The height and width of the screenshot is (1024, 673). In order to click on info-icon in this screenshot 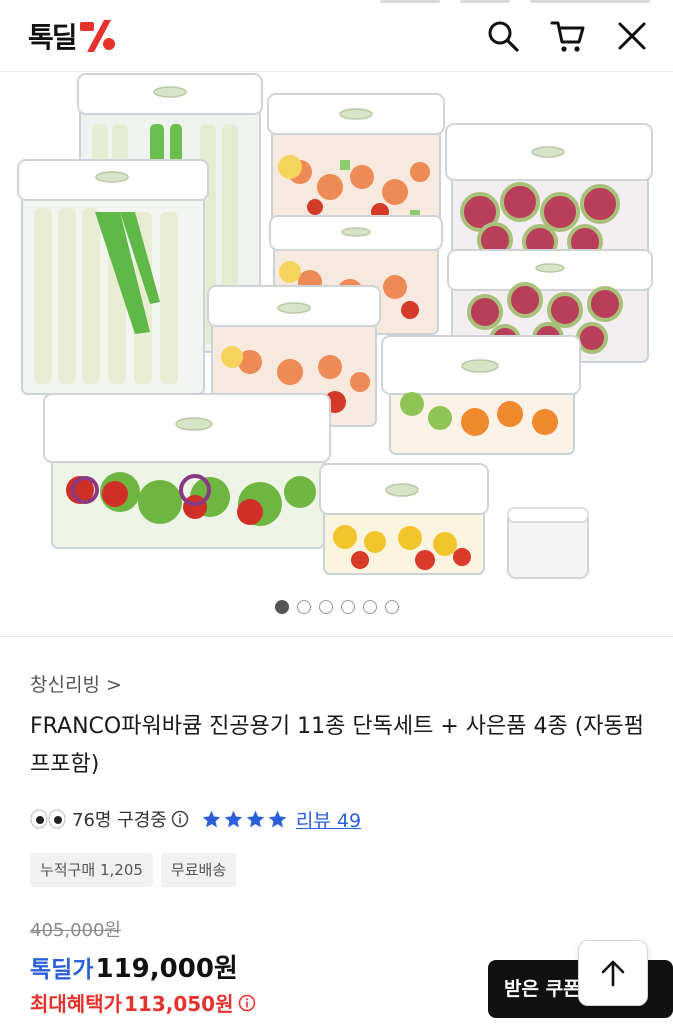, I will do `click(180, 819)`.